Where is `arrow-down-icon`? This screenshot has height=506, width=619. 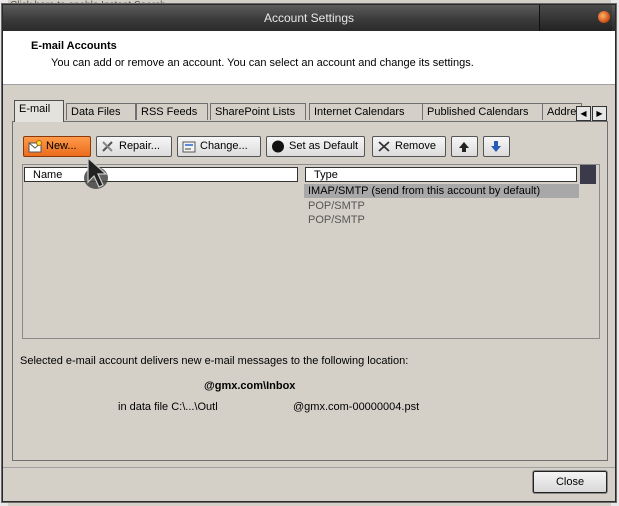 arrow-down-icon is located at coordinates (496, 146).